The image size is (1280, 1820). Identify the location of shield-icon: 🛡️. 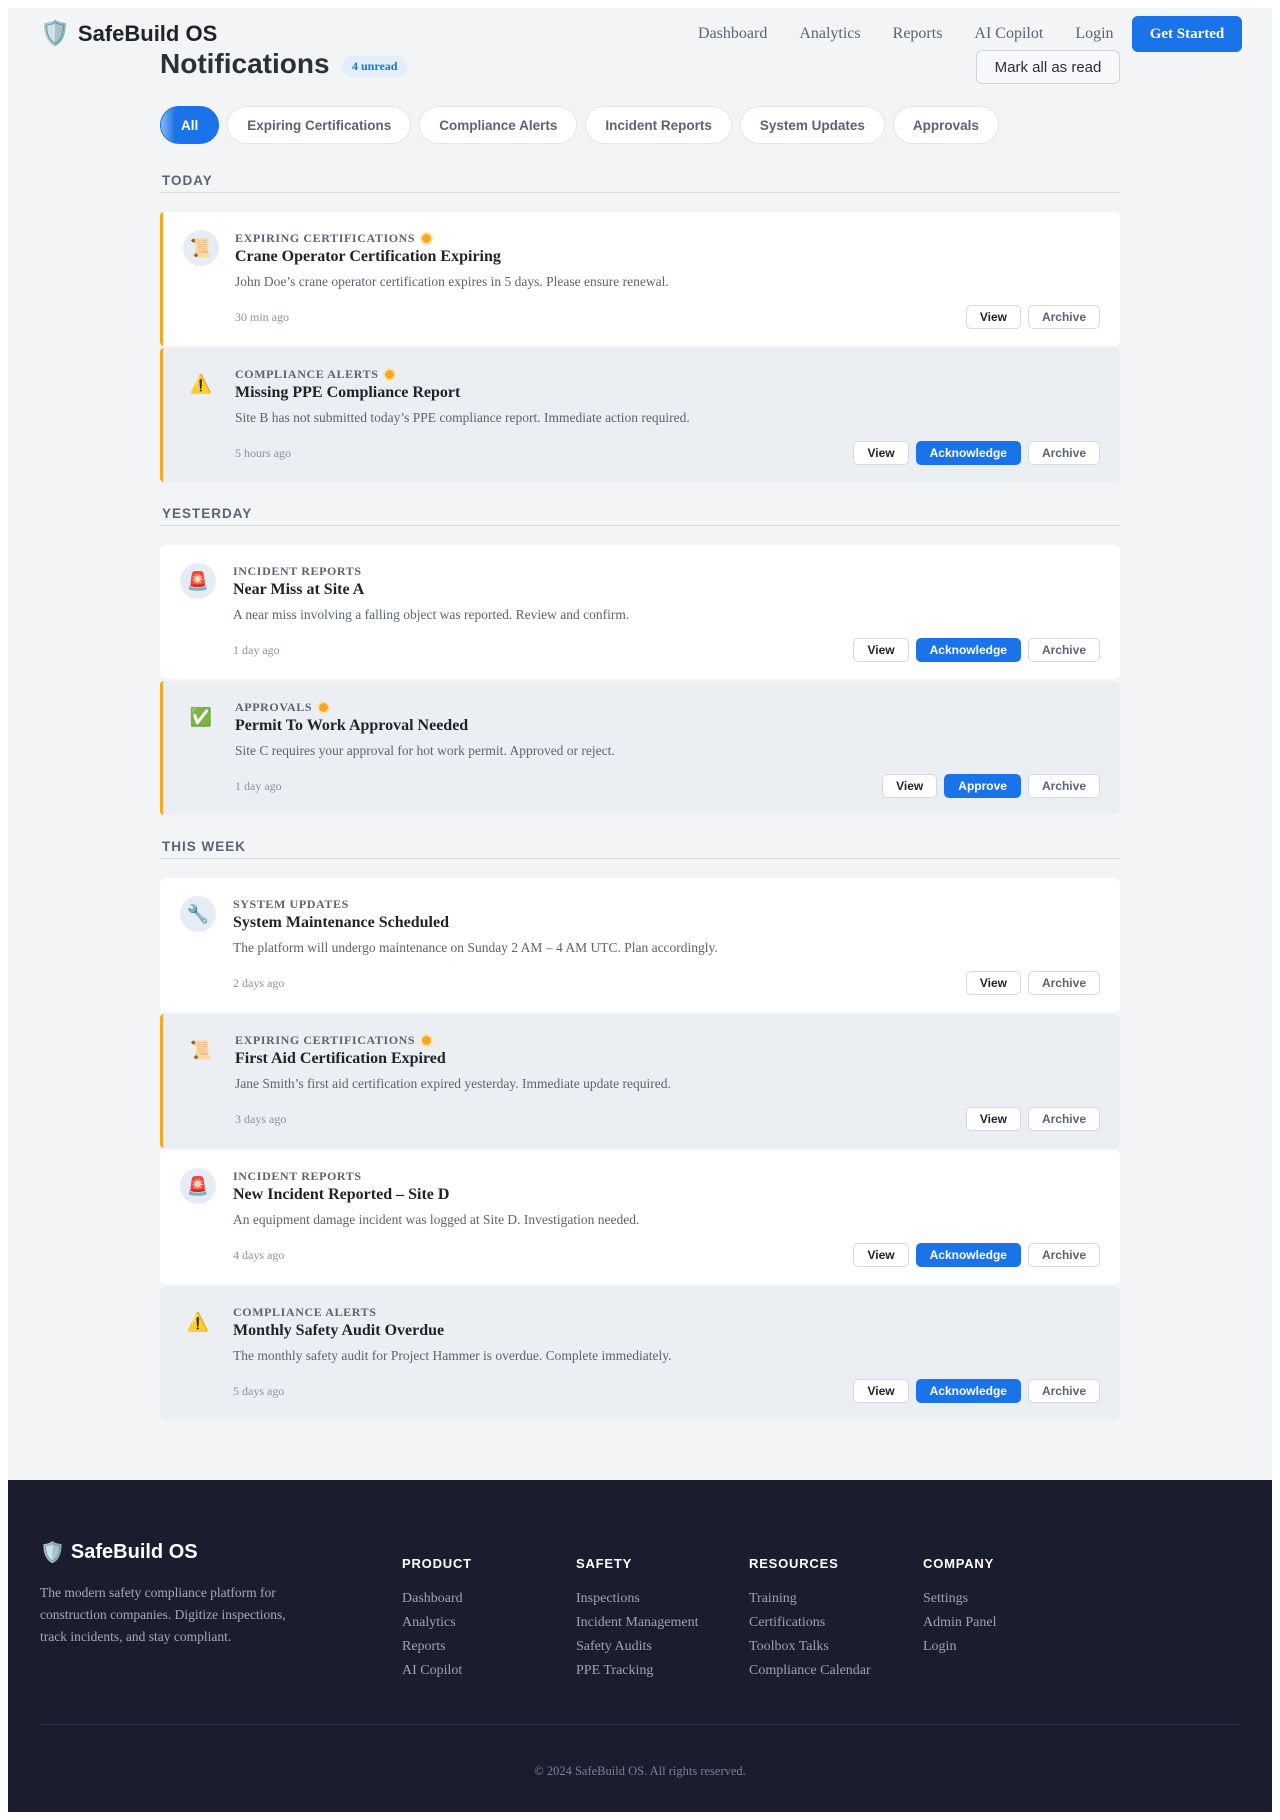
(52, 1553).